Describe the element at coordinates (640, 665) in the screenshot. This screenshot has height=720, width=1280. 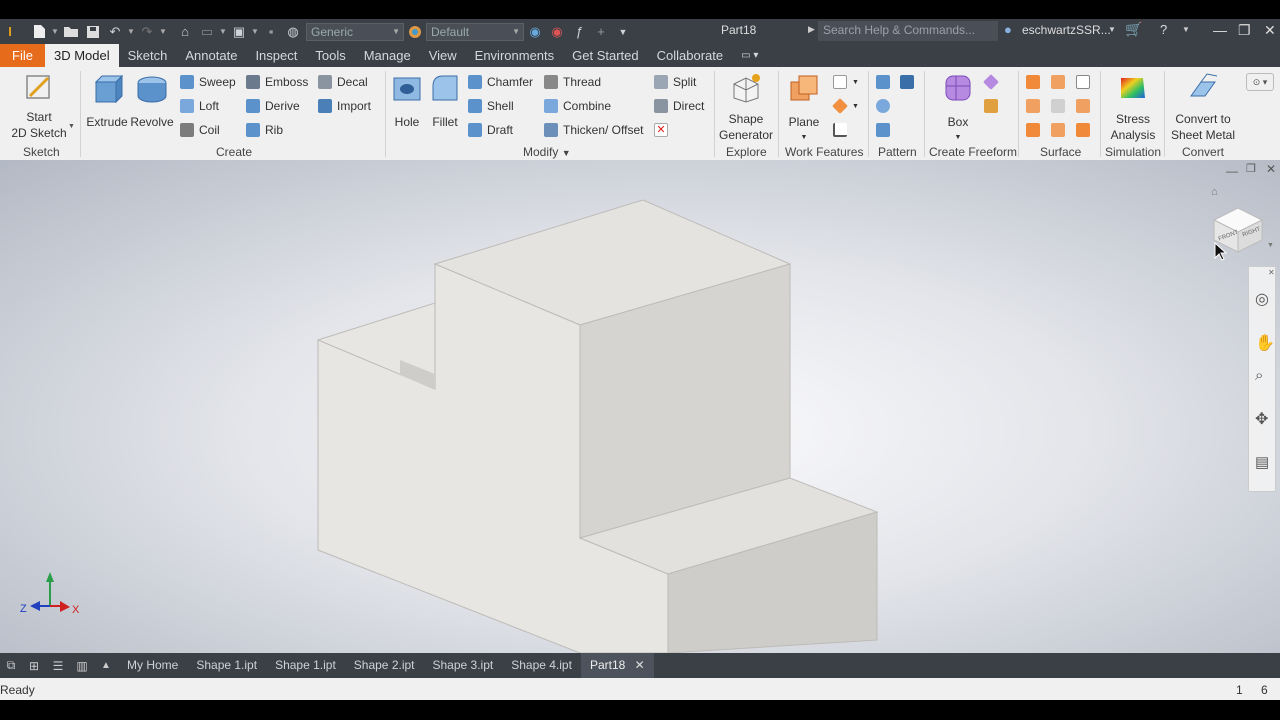
I see `close-tab-icon: ✕` at that location.